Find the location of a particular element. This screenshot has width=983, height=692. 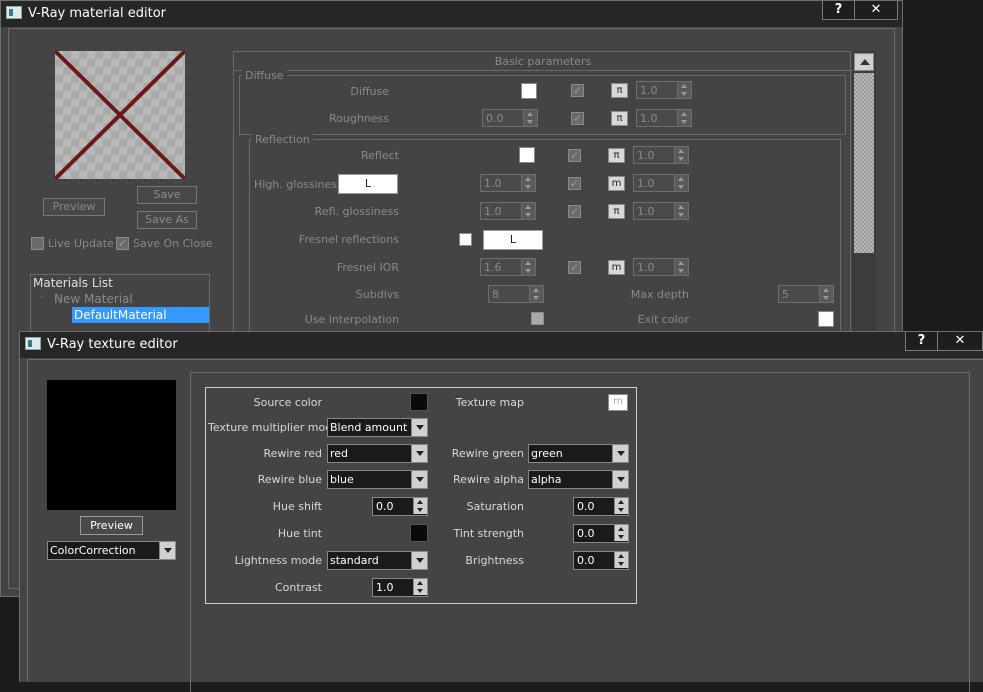

subdivs-label: Subdivs is located at coordinates (377, 294).